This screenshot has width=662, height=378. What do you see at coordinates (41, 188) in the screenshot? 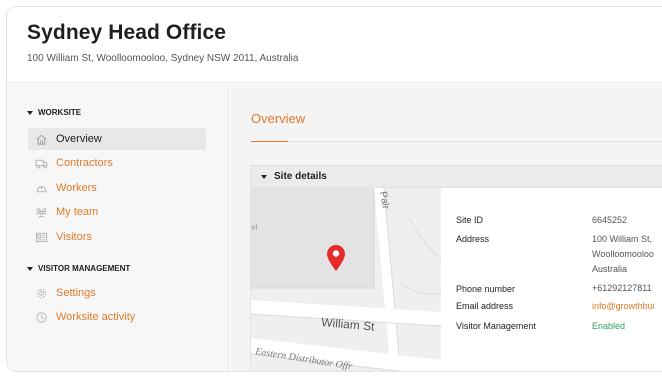
I see `hard-hat-icon` at bounding box center [41, 188].